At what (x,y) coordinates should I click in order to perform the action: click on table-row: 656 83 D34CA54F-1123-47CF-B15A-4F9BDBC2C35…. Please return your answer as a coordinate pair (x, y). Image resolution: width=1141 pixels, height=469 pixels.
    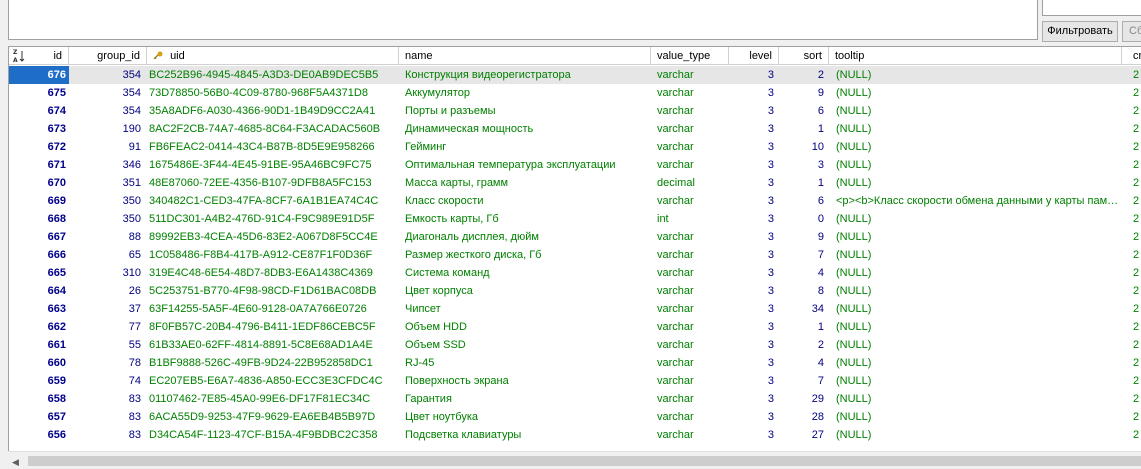
    Looking at the image, I should click on (575, 435).